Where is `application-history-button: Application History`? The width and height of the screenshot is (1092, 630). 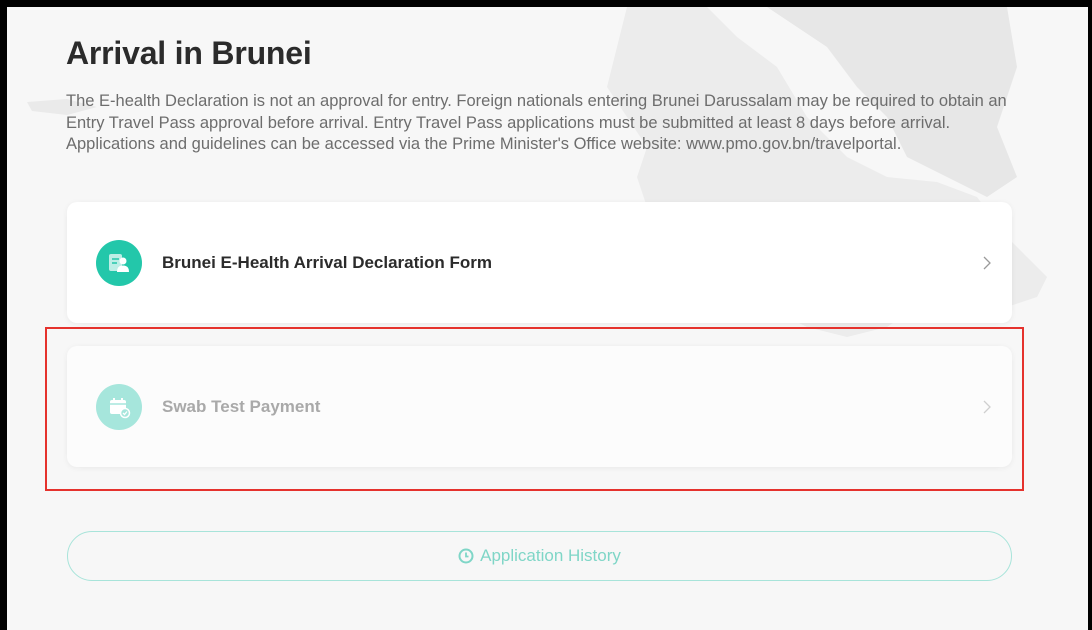 application-history-button: Application History is located at coordinates (539, 556).